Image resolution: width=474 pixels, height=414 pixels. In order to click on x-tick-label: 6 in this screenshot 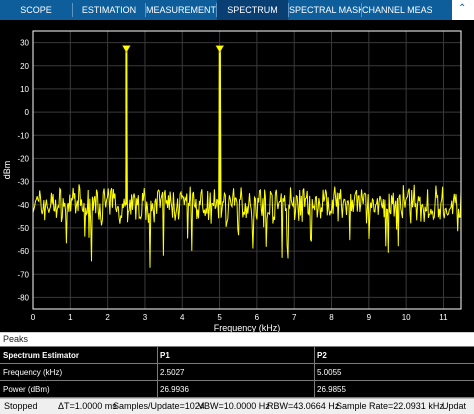, I will do `click(257, 317)`.